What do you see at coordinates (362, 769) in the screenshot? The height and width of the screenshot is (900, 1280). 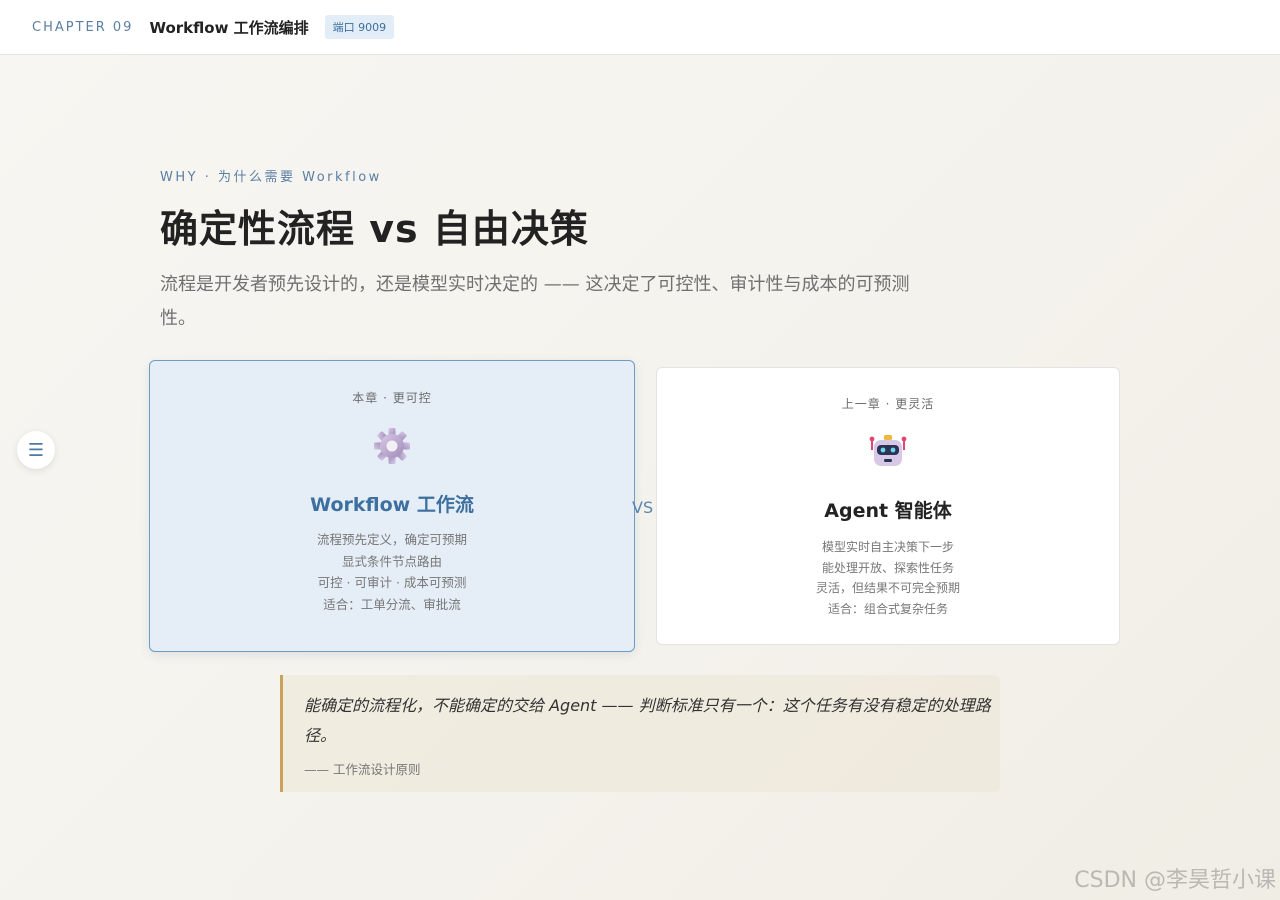 I see `quote-source: —— 工作流设计原则` at bounding box center [362, 769].